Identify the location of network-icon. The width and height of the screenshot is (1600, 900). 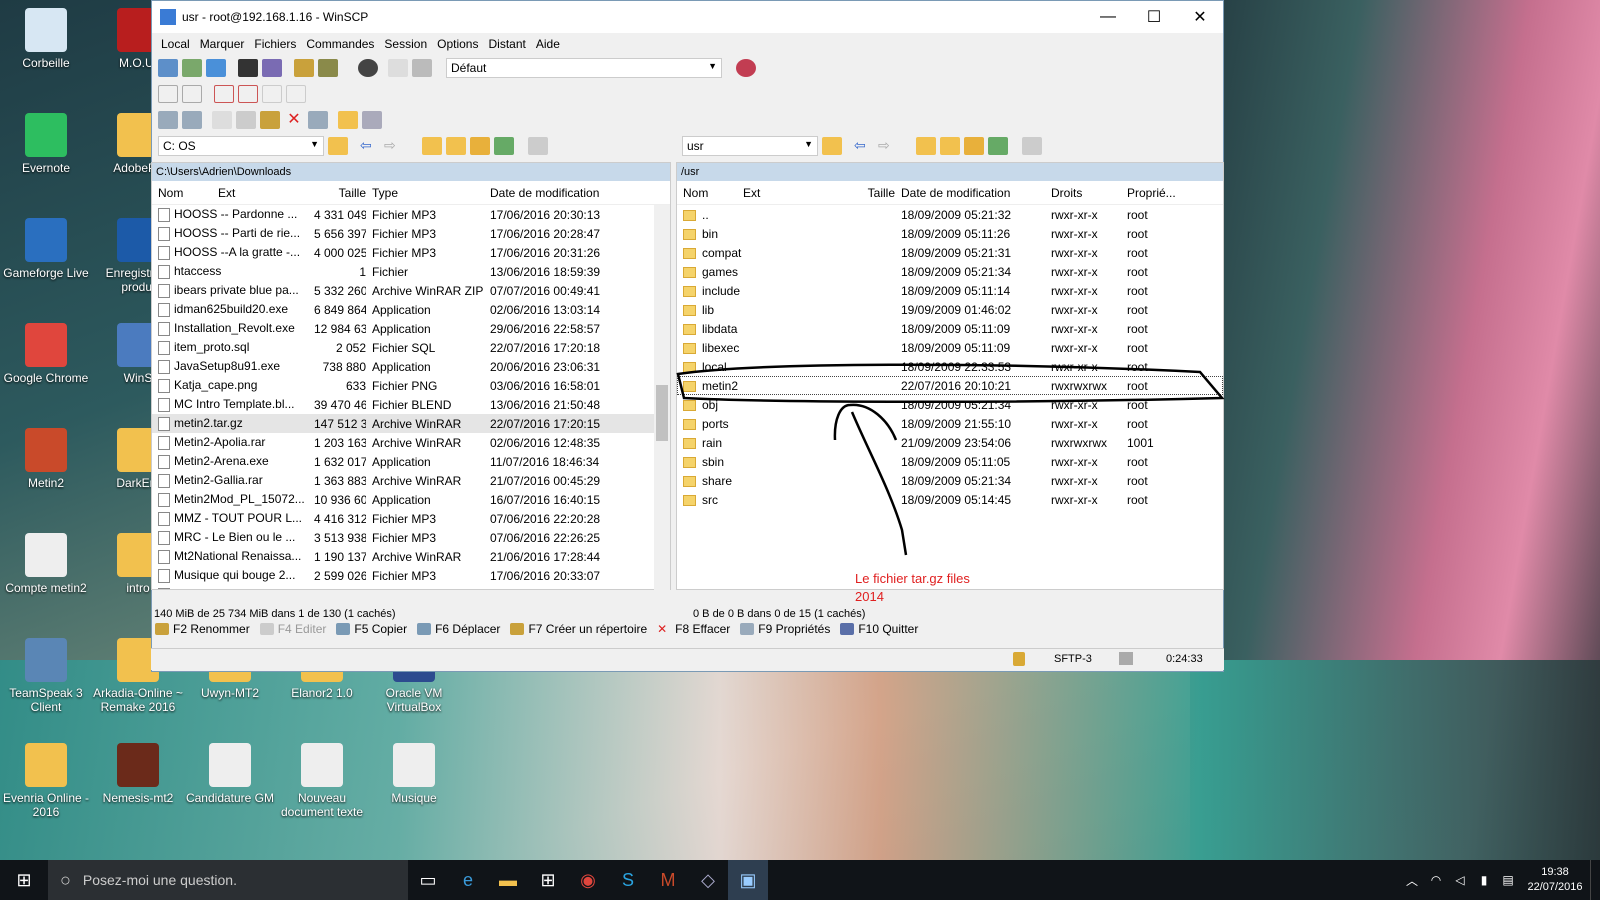
(1126, 658).